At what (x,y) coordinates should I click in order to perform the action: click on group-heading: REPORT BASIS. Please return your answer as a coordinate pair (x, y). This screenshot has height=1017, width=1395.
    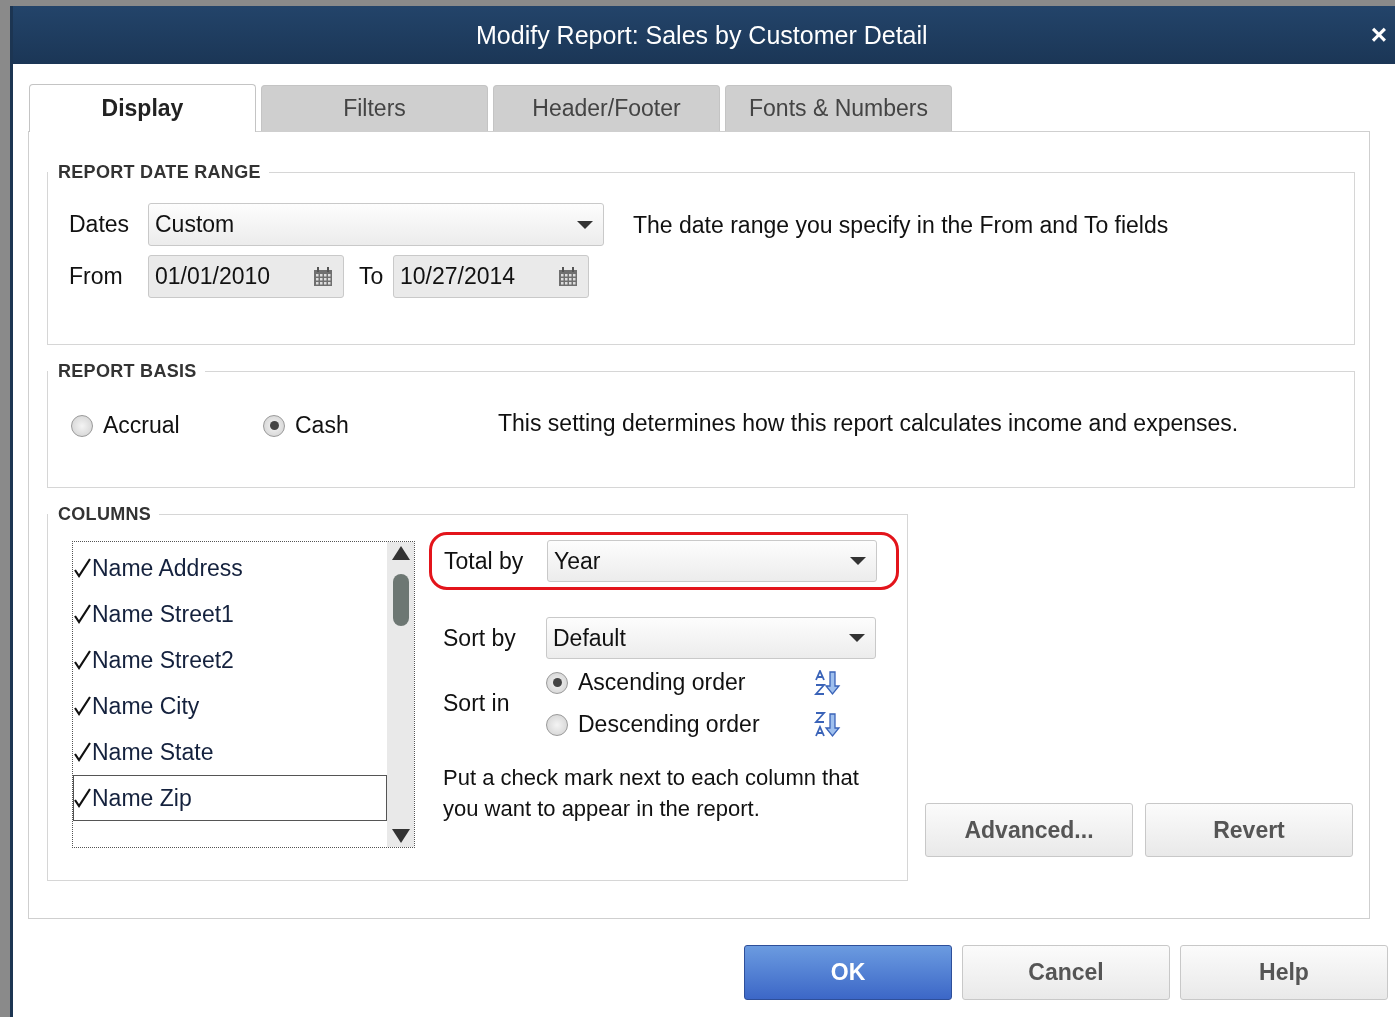
    Looking at the image, I should click on (127, 371).